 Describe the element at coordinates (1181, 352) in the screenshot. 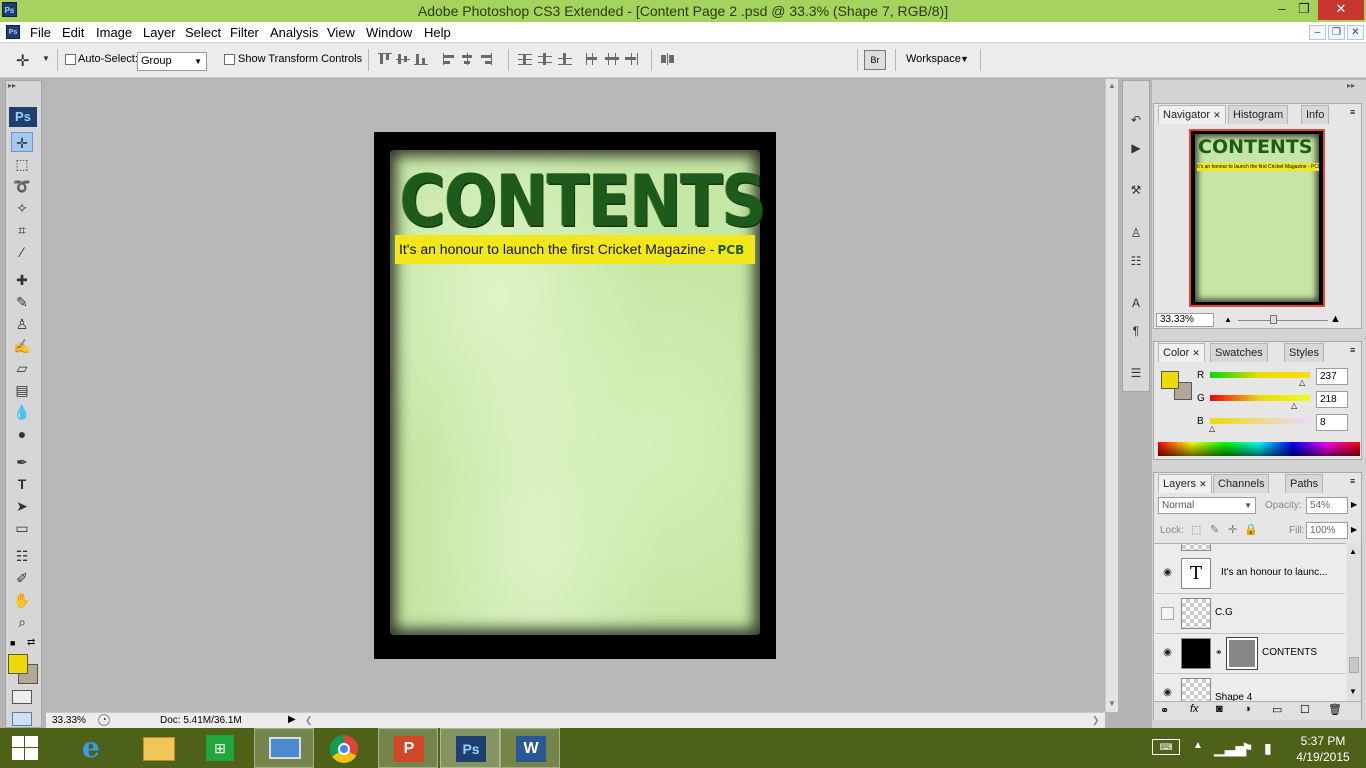

I see `tab-color: Color ✕` at that location.